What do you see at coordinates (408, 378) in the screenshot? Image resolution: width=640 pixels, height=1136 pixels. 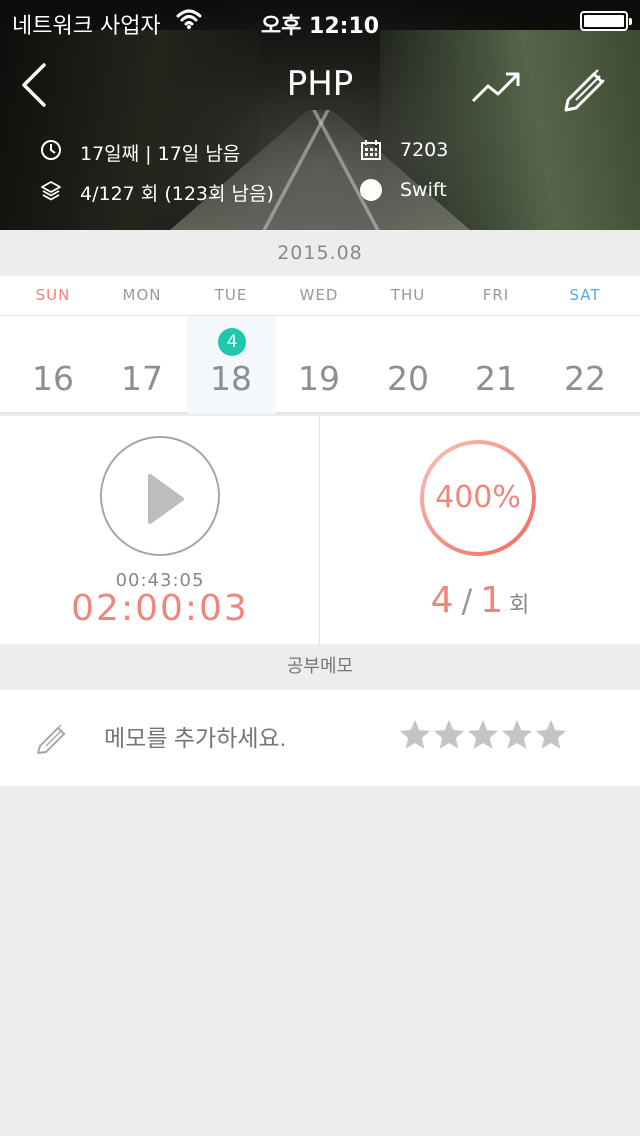 I see `day-number: 20` at bounding box center [408, 378].